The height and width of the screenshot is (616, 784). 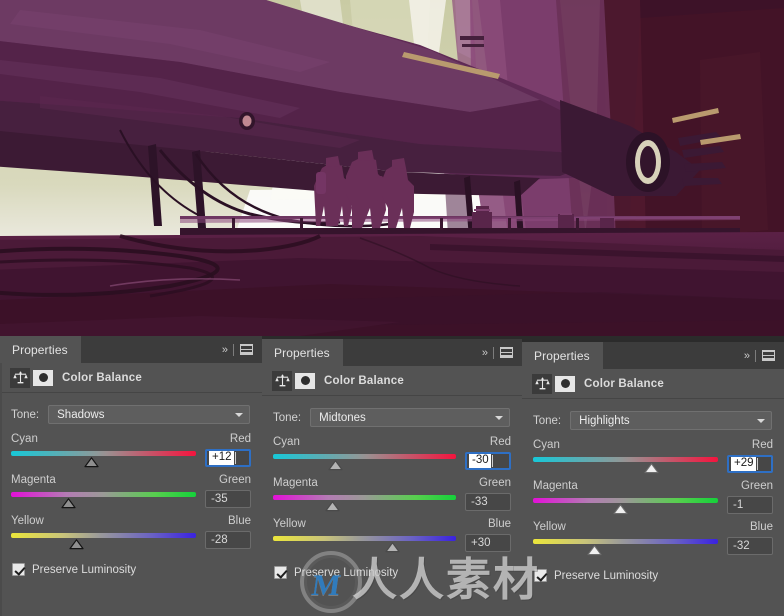 I want to click on slider-yellow-blue: Yellow Blue +30, so click(x=392, y=535).